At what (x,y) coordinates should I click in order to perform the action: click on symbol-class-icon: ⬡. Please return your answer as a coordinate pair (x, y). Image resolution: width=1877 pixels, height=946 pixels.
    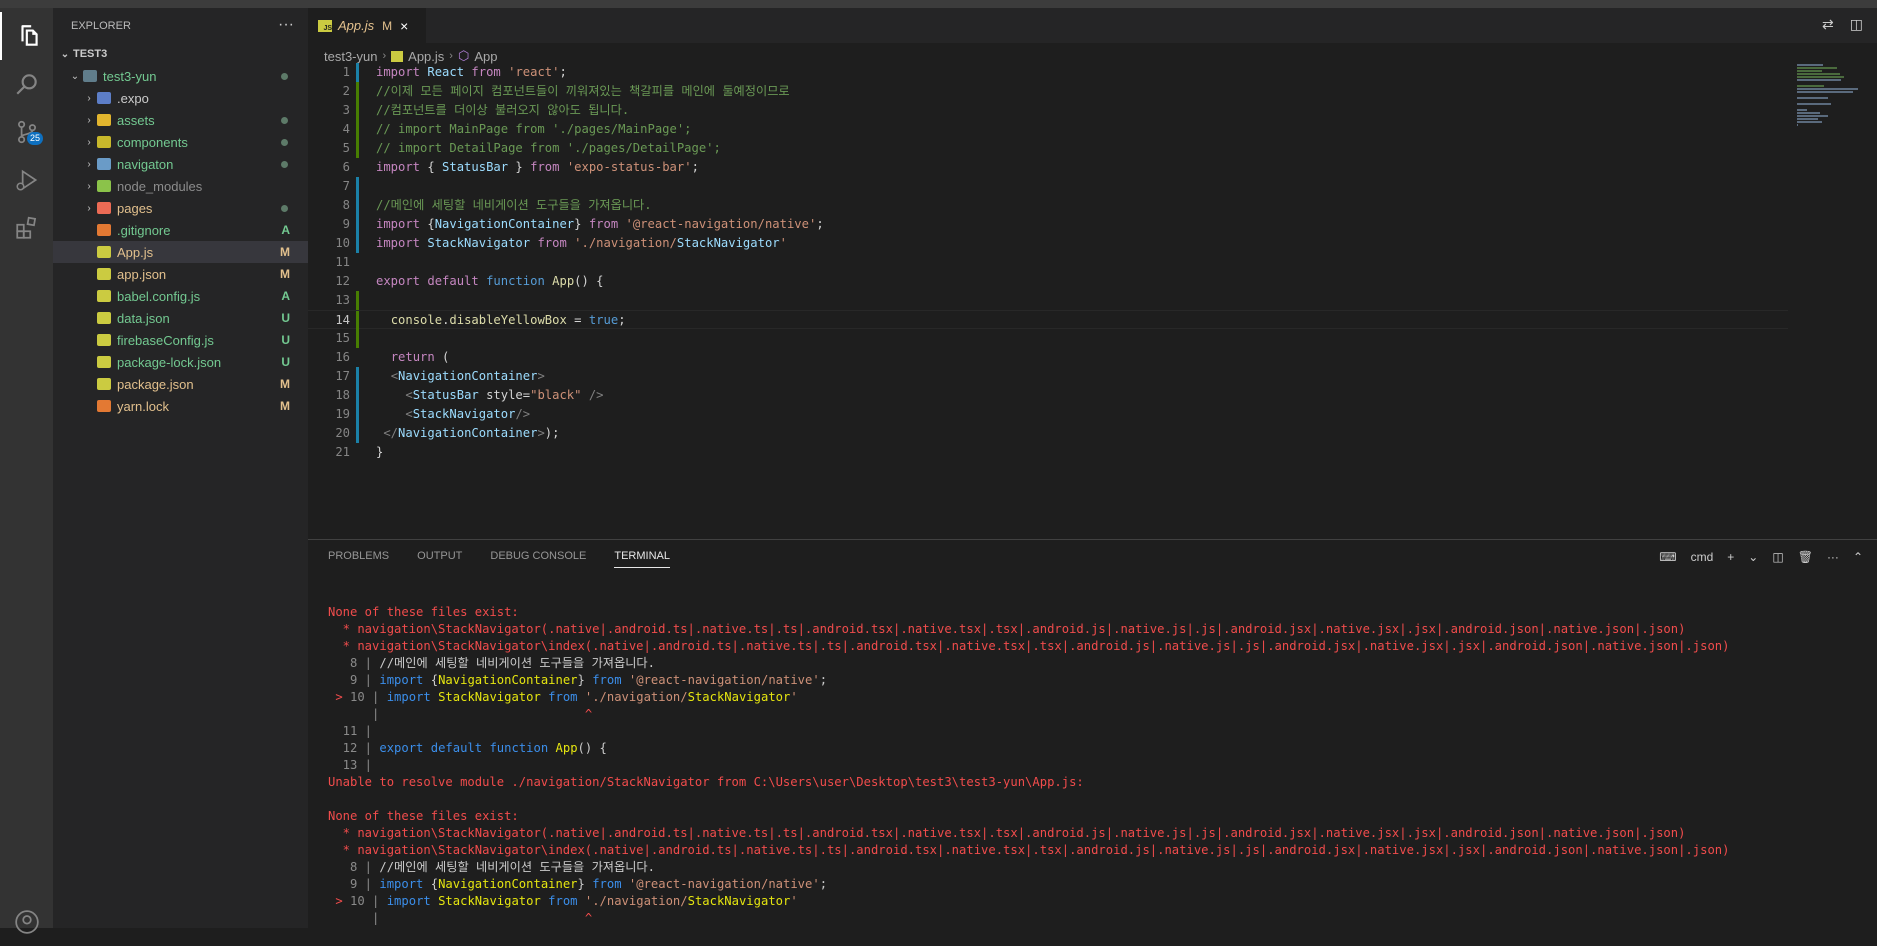
    Looking at the image, I should click on (463, 55).